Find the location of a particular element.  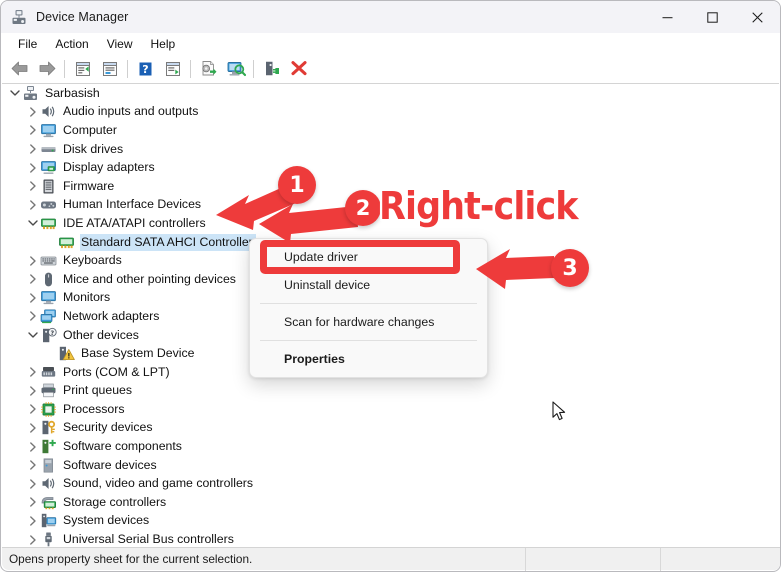

tree-item-label: Print queues is located at coordinates (98, 390).